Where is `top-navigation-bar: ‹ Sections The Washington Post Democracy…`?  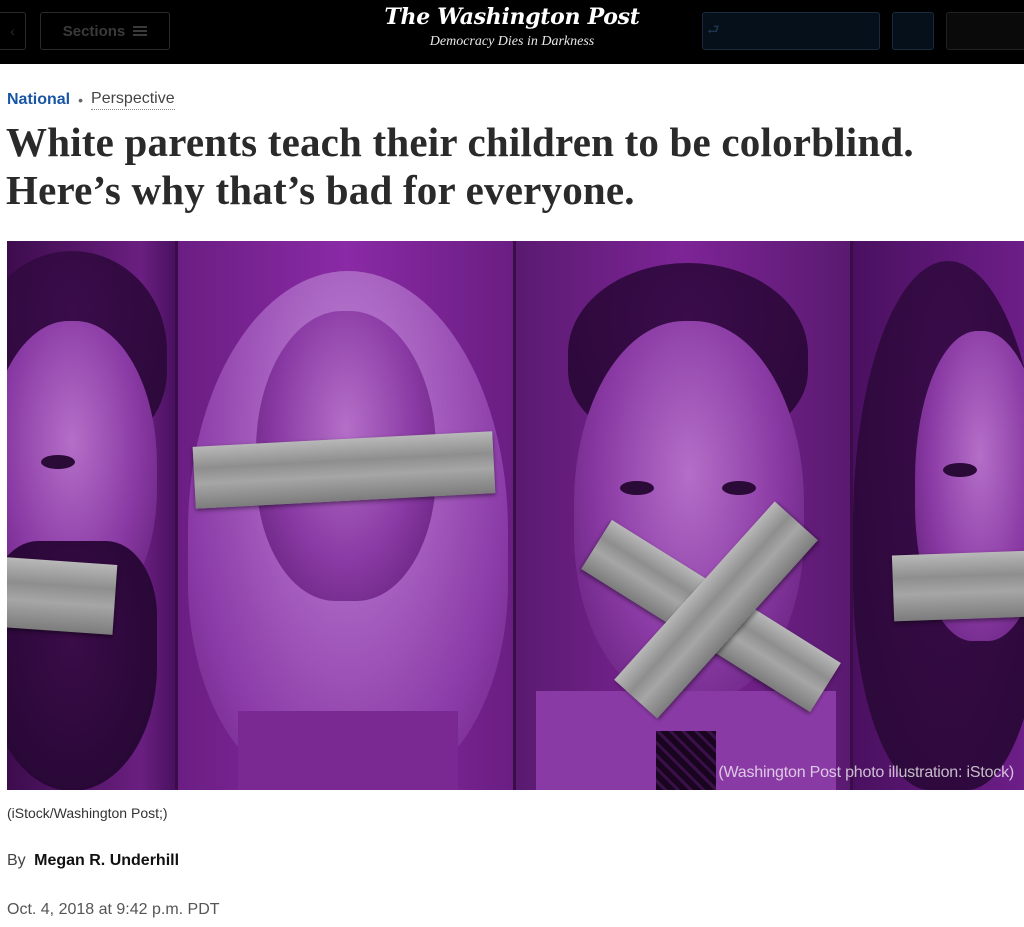
top-navigation-bar: ‹ Sections The Washington Post Democracy… is located at coordinates (512, 32).